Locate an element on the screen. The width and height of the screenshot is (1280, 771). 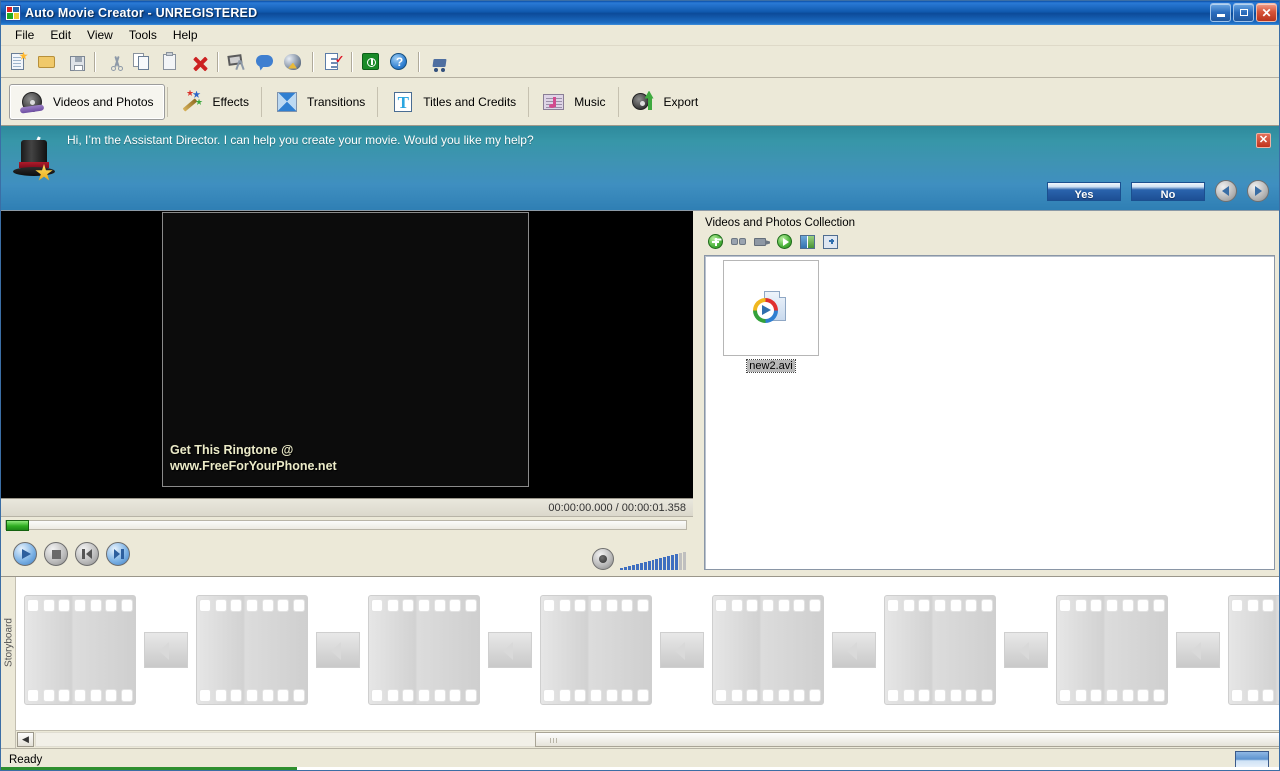
buy-cart-button is located at coordinates (438, 62).